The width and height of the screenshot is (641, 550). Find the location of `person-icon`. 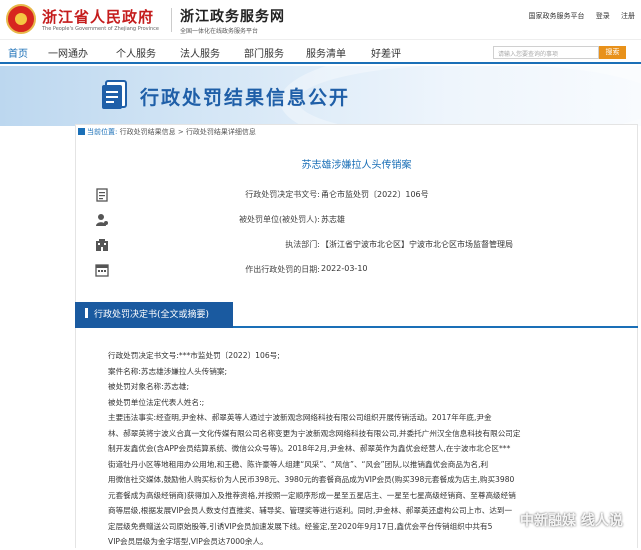

person-icon is located at coordinates (102, 220).